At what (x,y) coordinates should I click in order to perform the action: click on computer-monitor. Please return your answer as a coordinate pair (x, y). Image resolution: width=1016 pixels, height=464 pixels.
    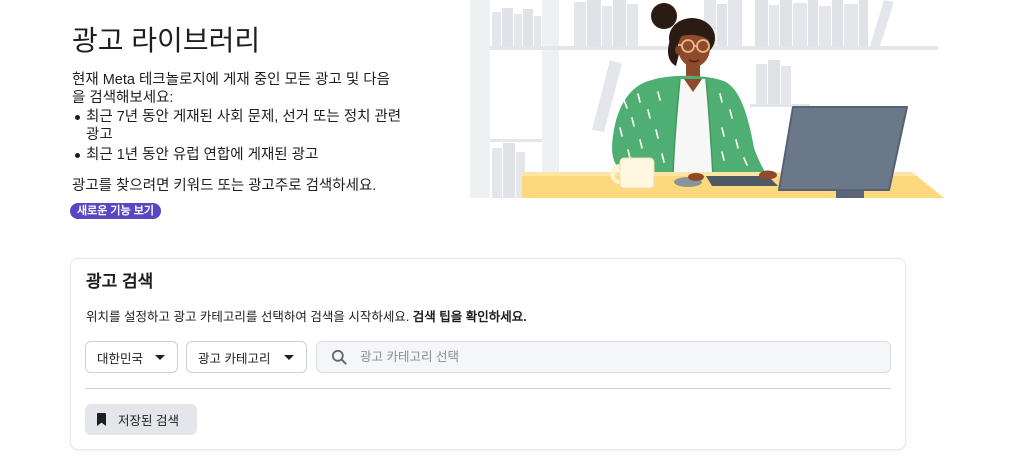
    Looking at the image, I should click on (843, 152).